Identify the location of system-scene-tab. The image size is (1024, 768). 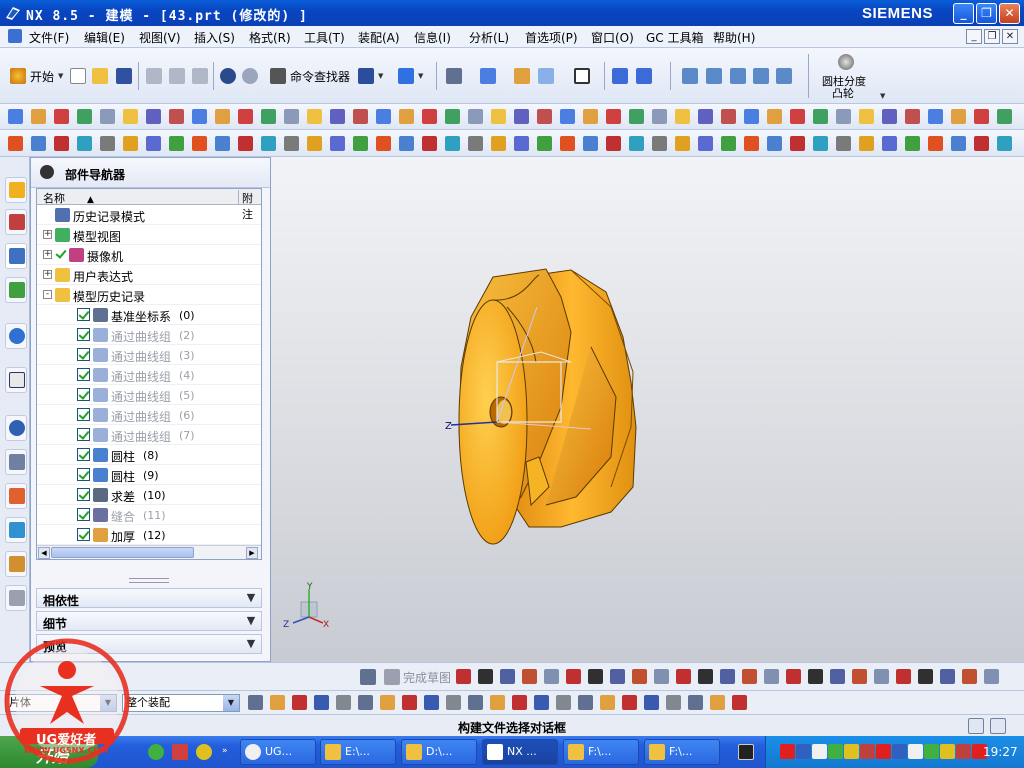
(16, 598).